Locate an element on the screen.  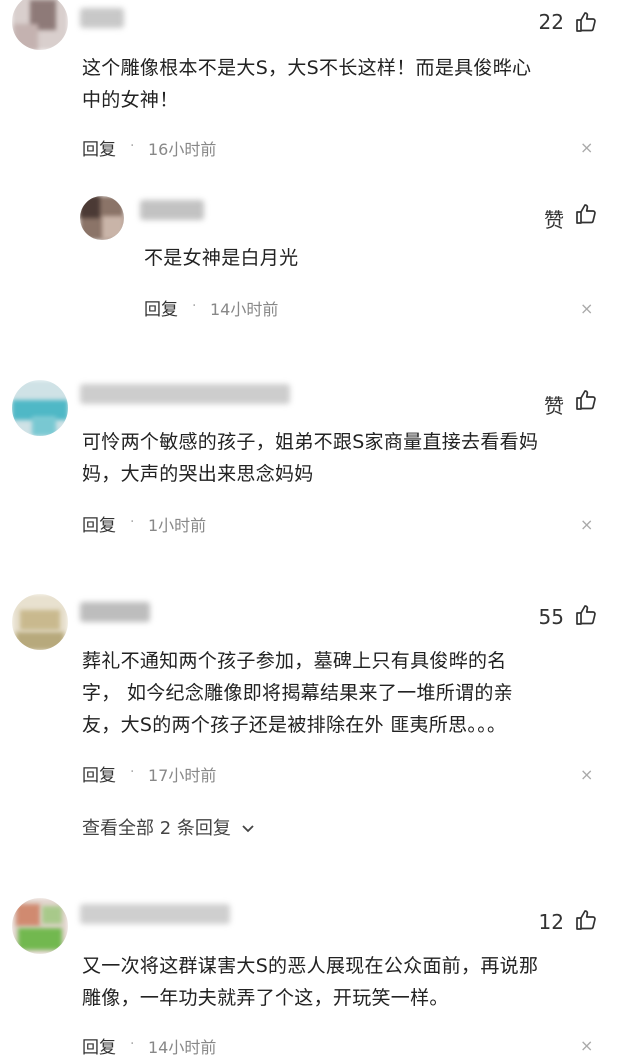
view-all-replies-button: 查看全部 2 条回复 is located at coordinates (168, 827).